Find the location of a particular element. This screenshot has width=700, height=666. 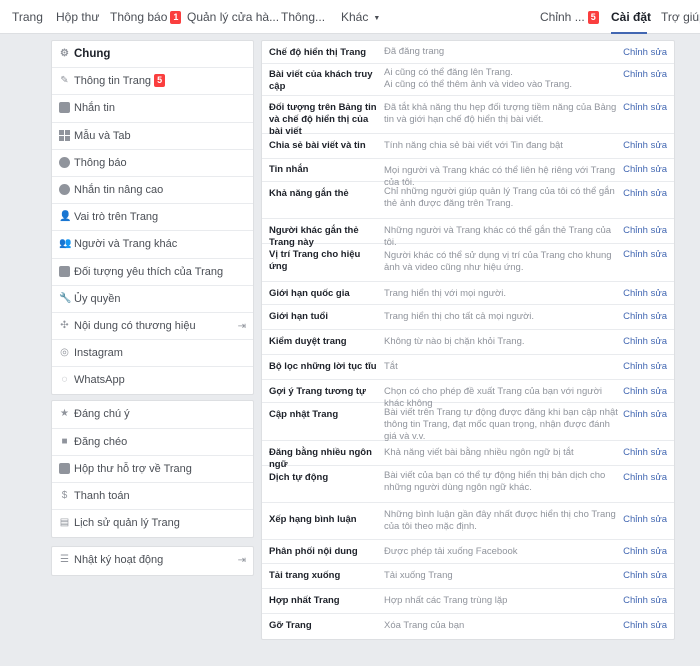

nav-tab-notifications-label: Thông báo is located at coordinates (139, 17).